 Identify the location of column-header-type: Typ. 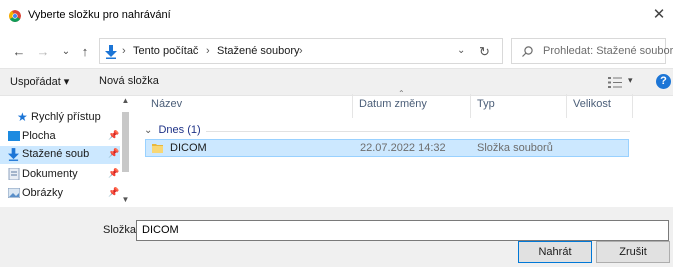
(486, 104).